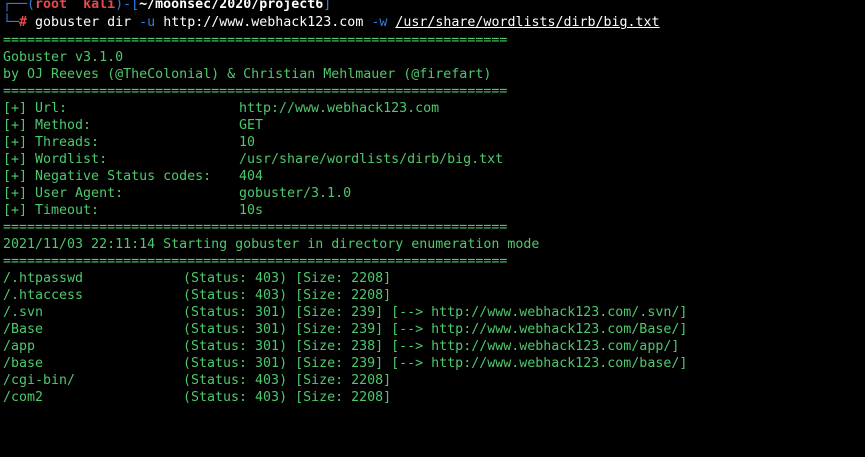 The width and height of the screenshot is (865, 457). I want to click on config-row: [+] Method: GET, so click(433, 125).